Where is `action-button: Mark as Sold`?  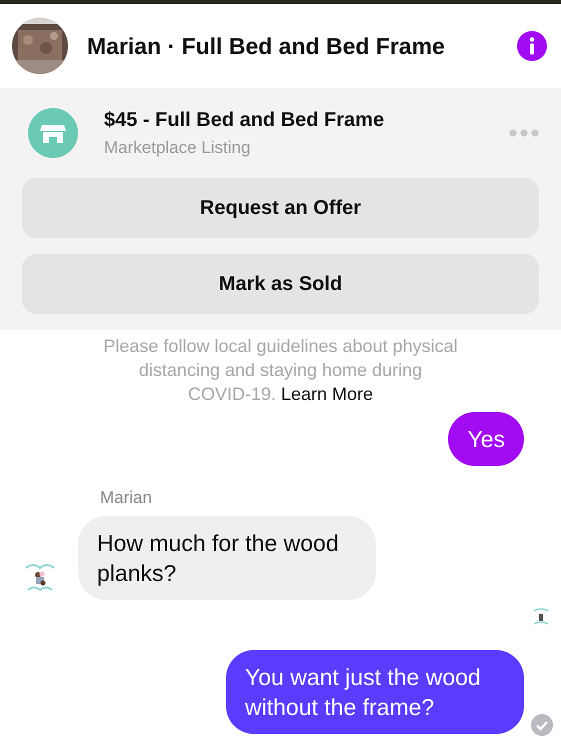
action-button: Mark as Sold is located at coordinates (280, 284).